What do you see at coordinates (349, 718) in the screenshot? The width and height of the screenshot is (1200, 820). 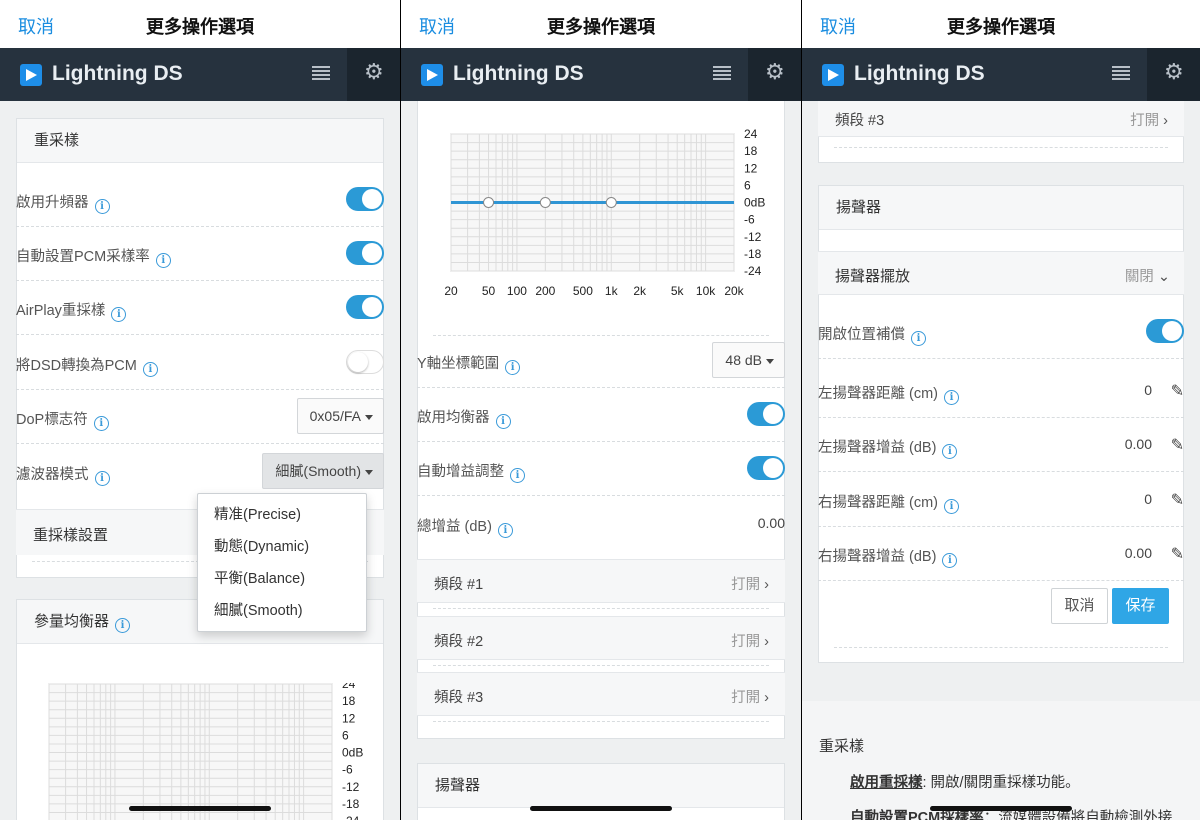 I see `y-tick-label: 12` at bounding box center [349, 718].